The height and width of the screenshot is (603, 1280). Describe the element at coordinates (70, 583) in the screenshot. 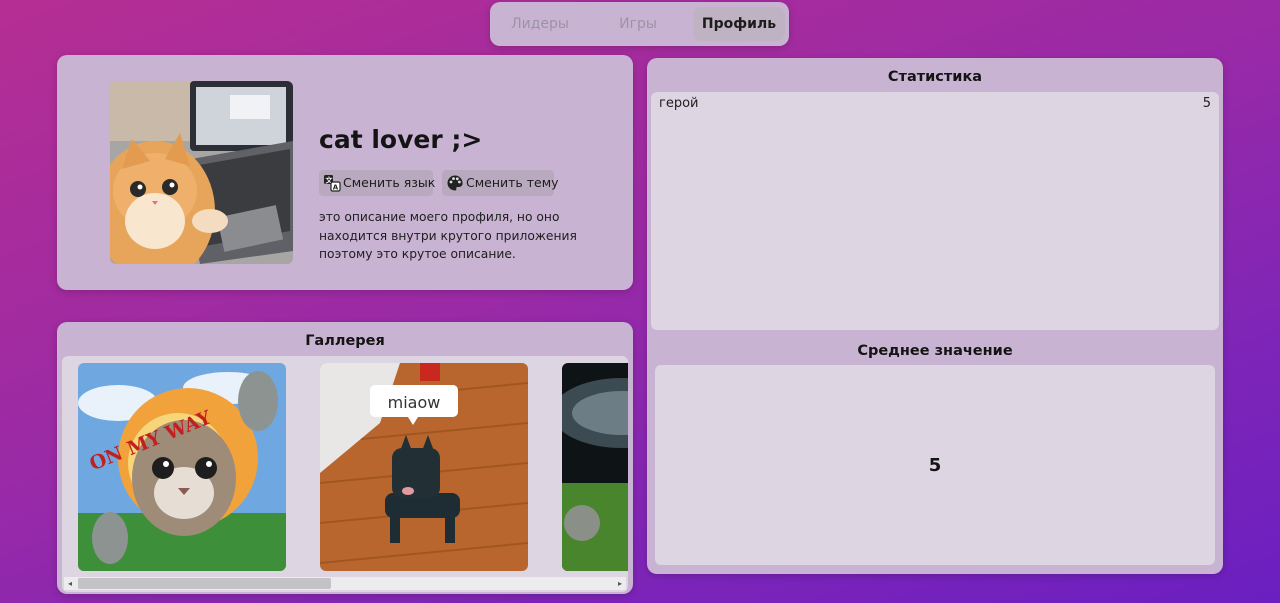

I see `chevron-left-icon: ◂` at that location.